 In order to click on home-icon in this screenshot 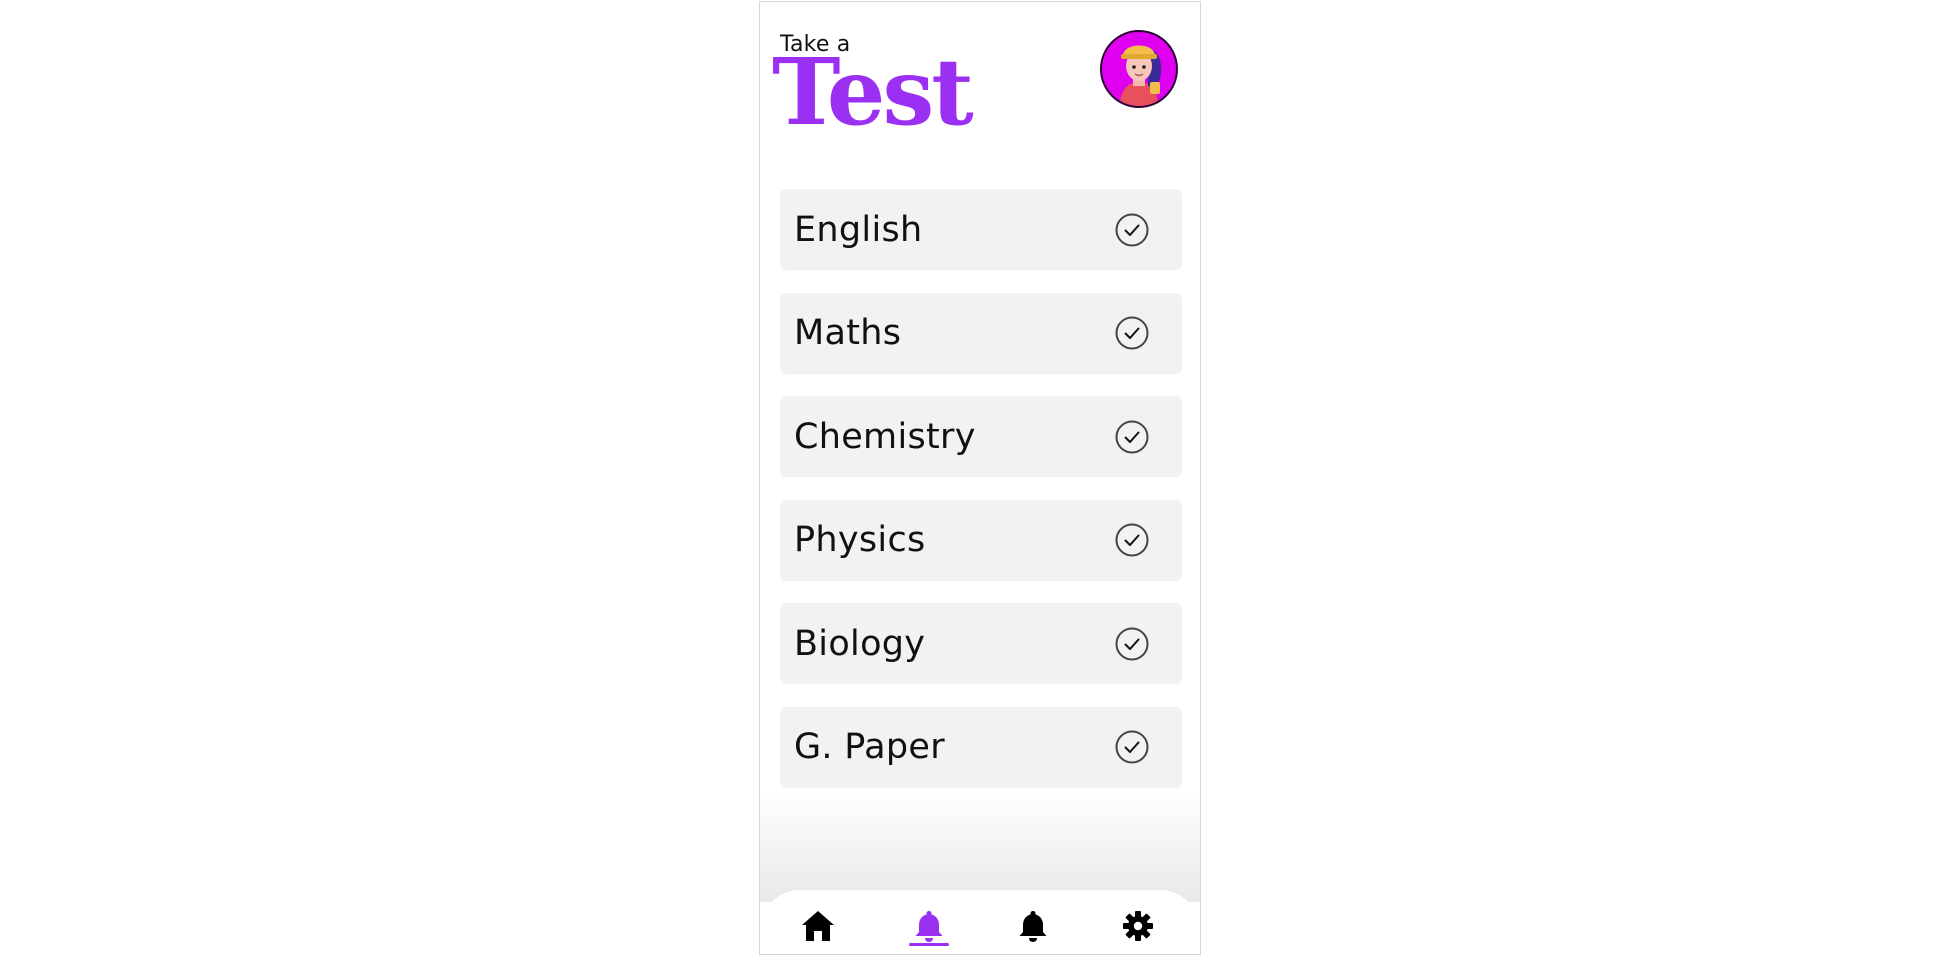, I will do `click(818, 926)`.